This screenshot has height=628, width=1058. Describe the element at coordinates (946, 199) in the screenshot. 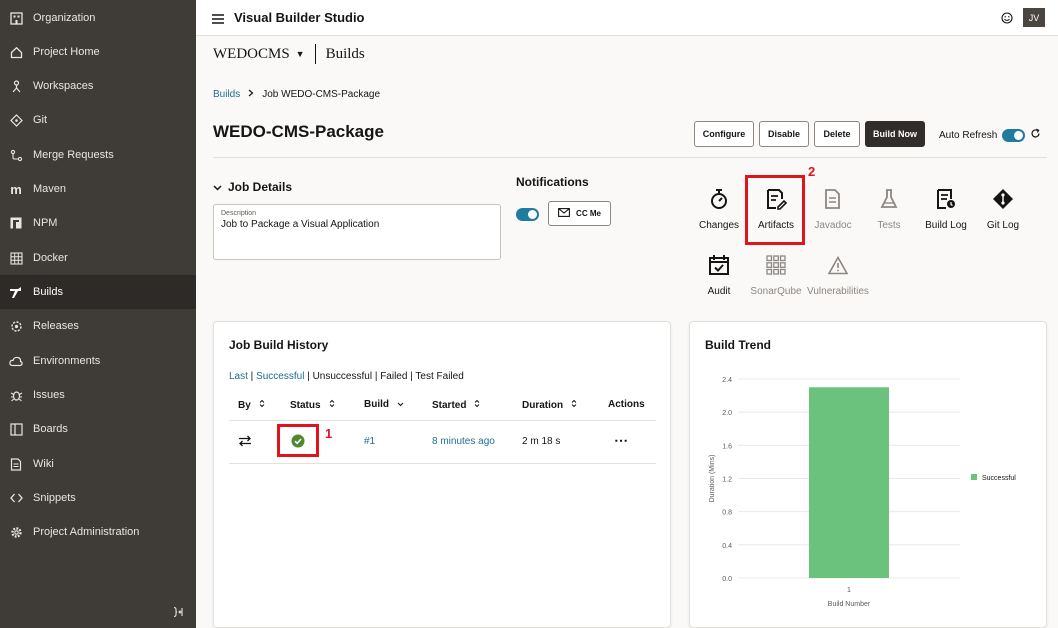

I see `build-log-icon` at that location.